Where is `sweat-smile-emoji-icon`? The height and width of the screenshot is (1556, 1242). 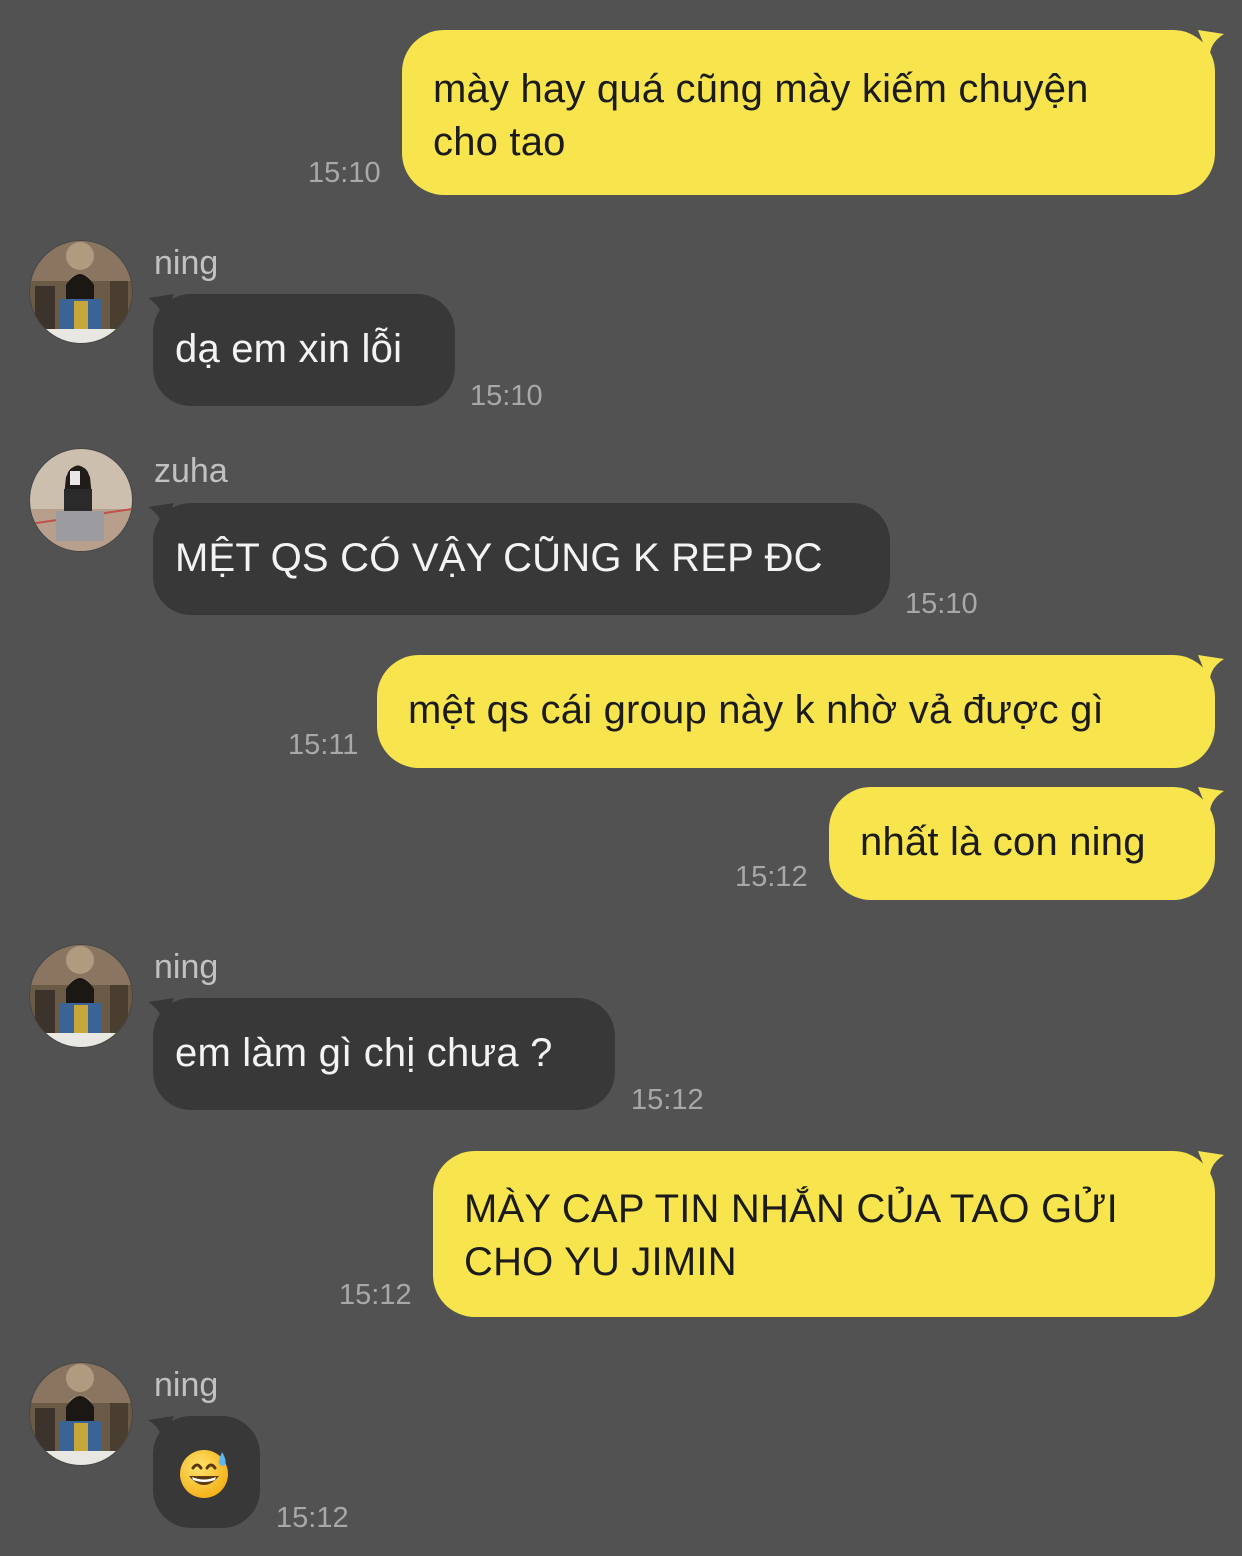
sweat-smile-emoji-icon is located at coordinates (204, 1474).